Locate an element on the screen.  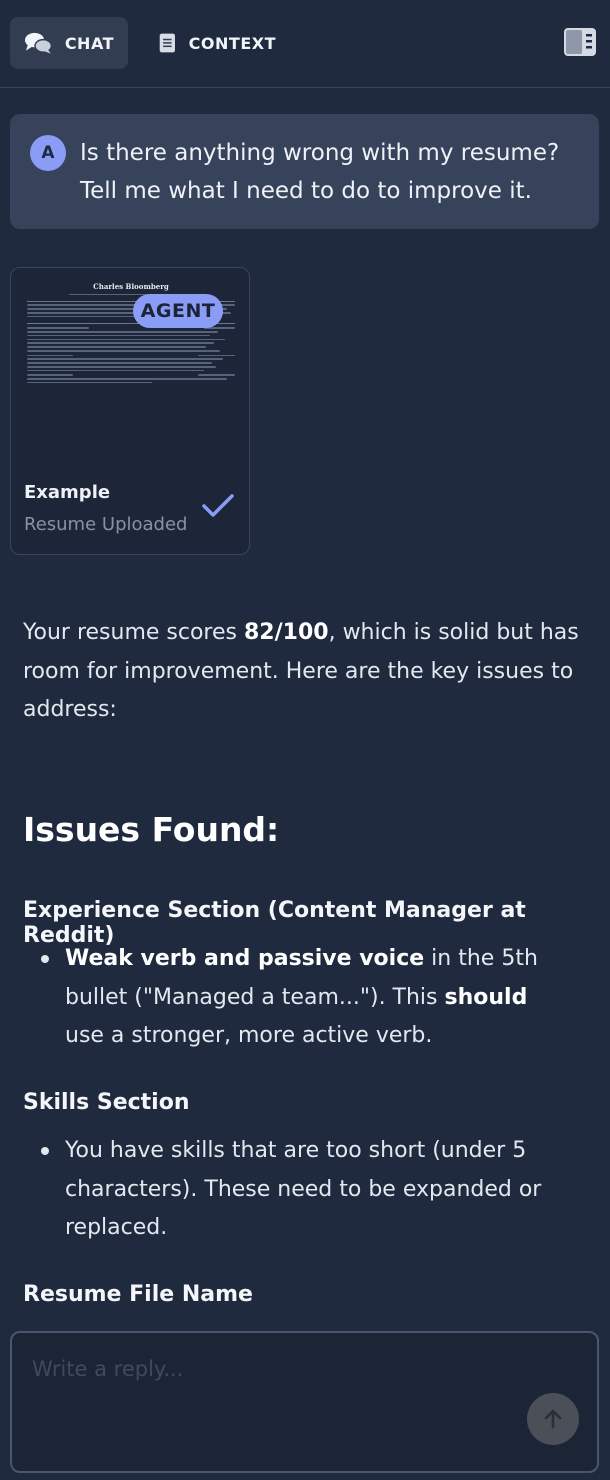
document-icon is located at coordinates (167, 43).